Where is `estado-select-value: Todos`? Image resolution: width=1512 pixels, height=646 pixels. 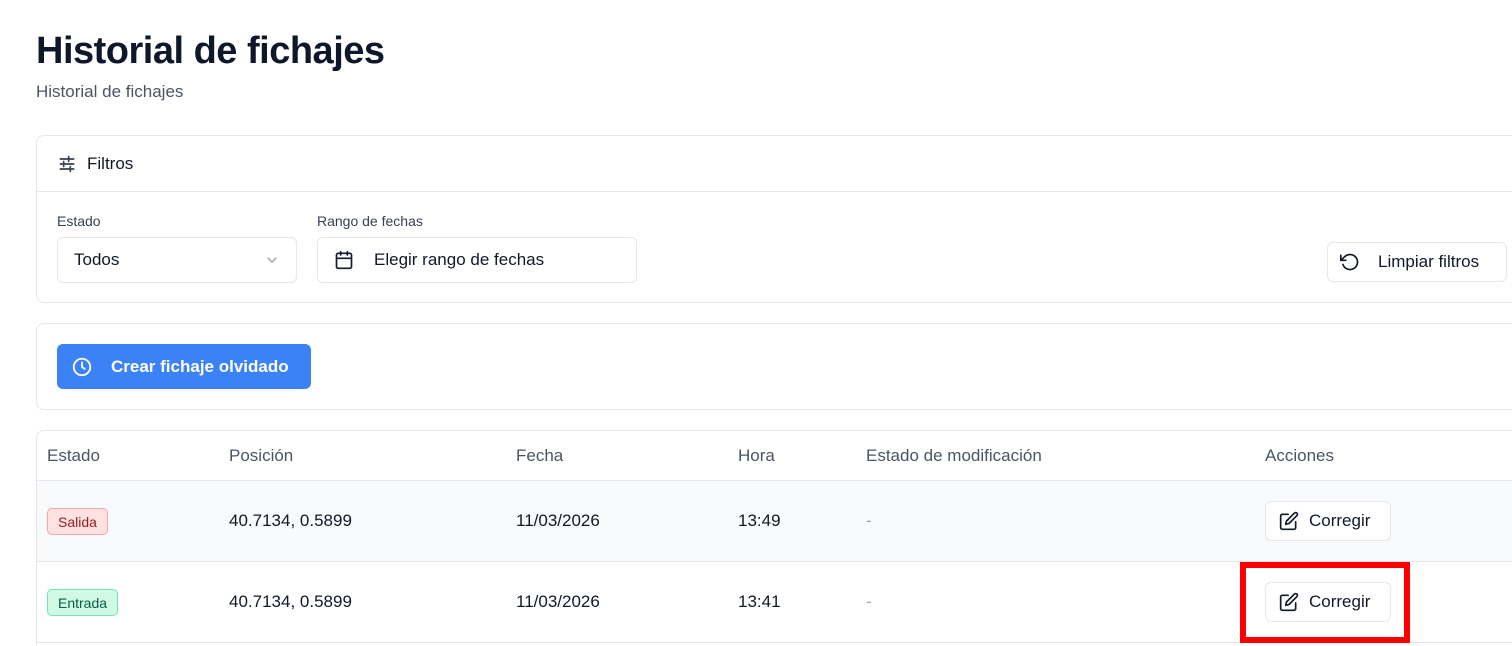
estado-select-value: Todos is located at coordinates (97, 259).